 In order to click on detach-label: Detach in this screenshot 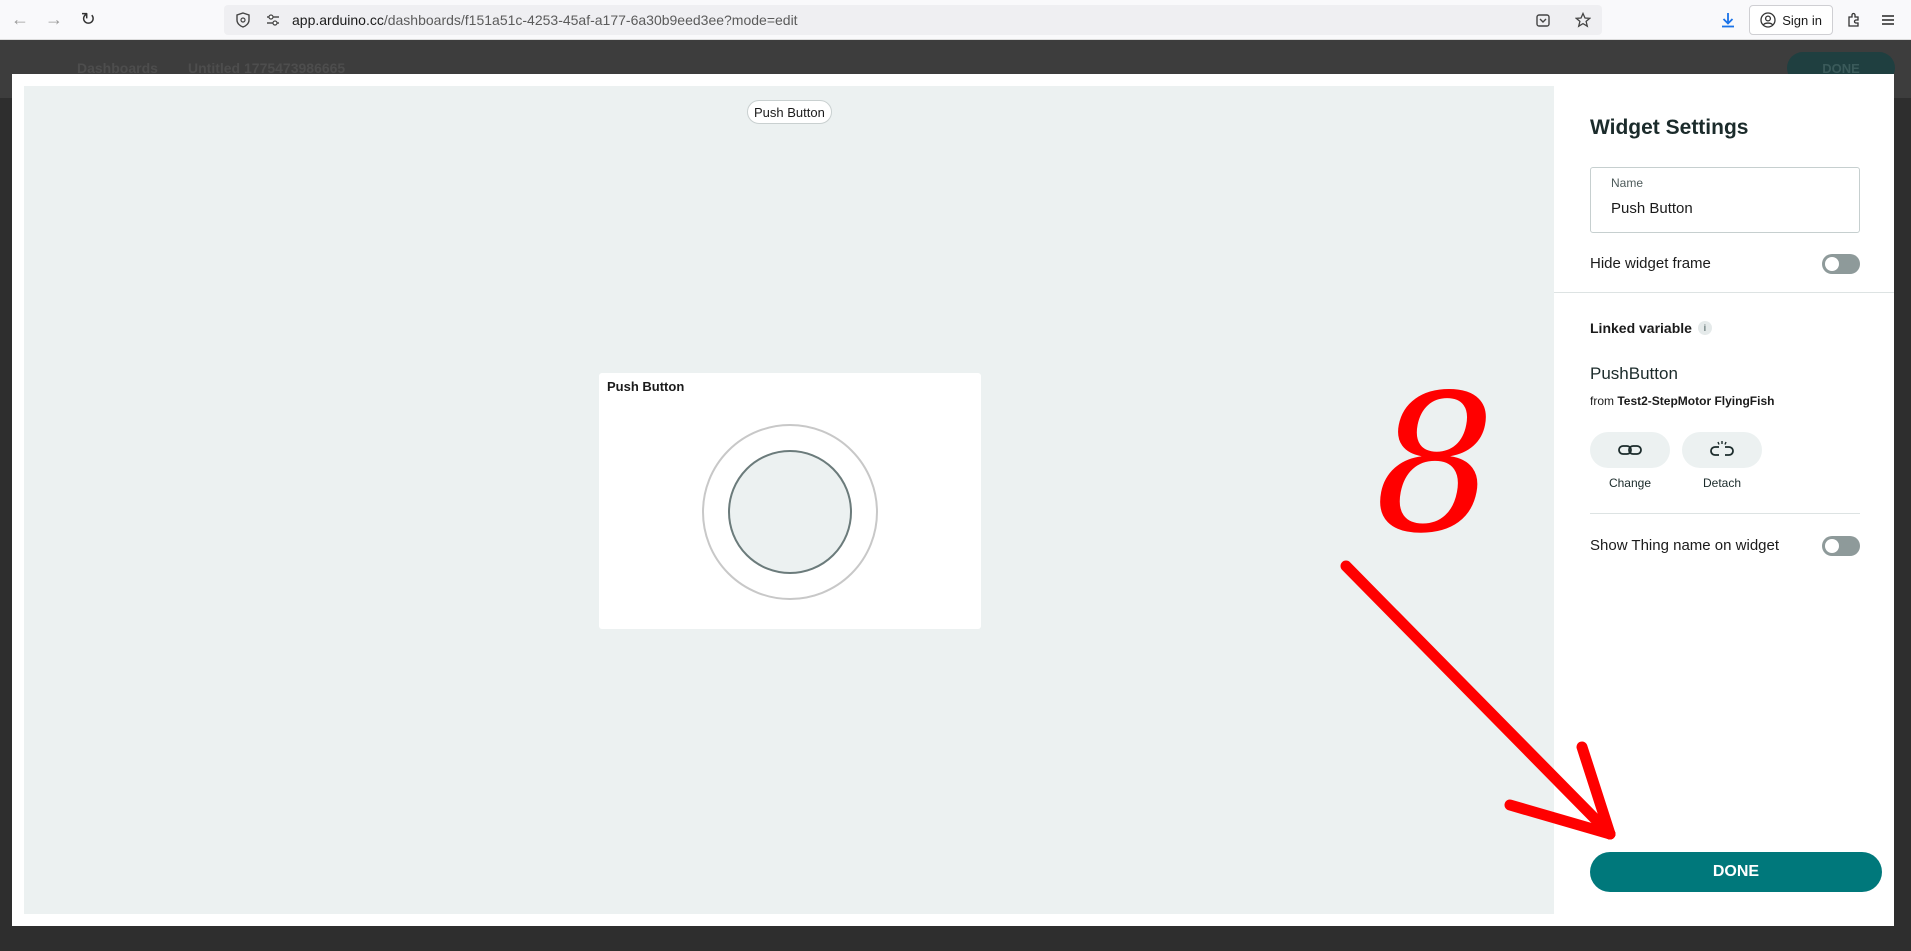, I will do `click(1722, 483)`.